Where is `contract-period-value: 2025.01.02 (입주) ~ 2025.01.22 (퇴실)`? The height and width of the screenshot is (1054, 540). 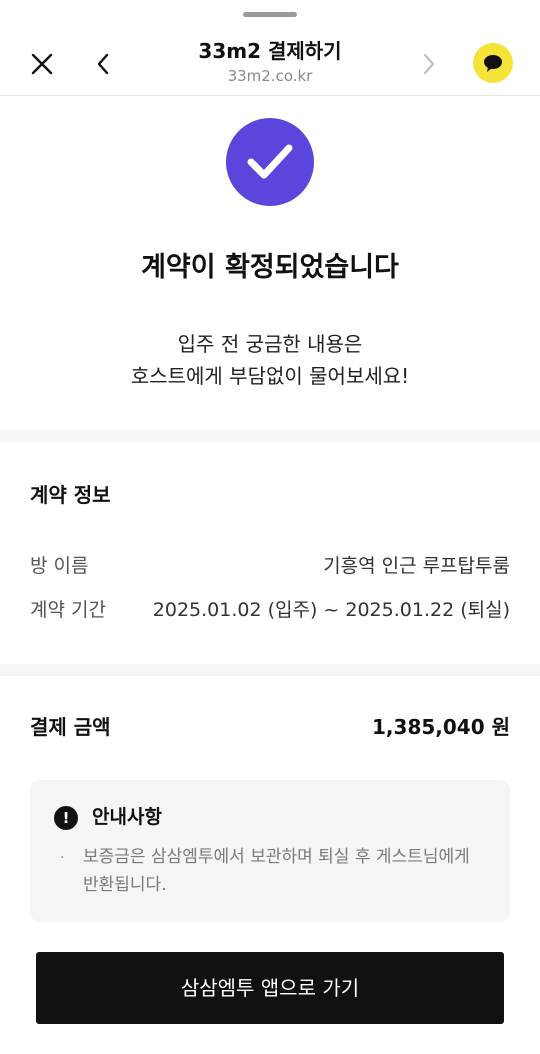 contract-period-value: 2025.01.02 (입주) ~ 2025.01.22 (퇴실) is located at coordinates (331, 610).